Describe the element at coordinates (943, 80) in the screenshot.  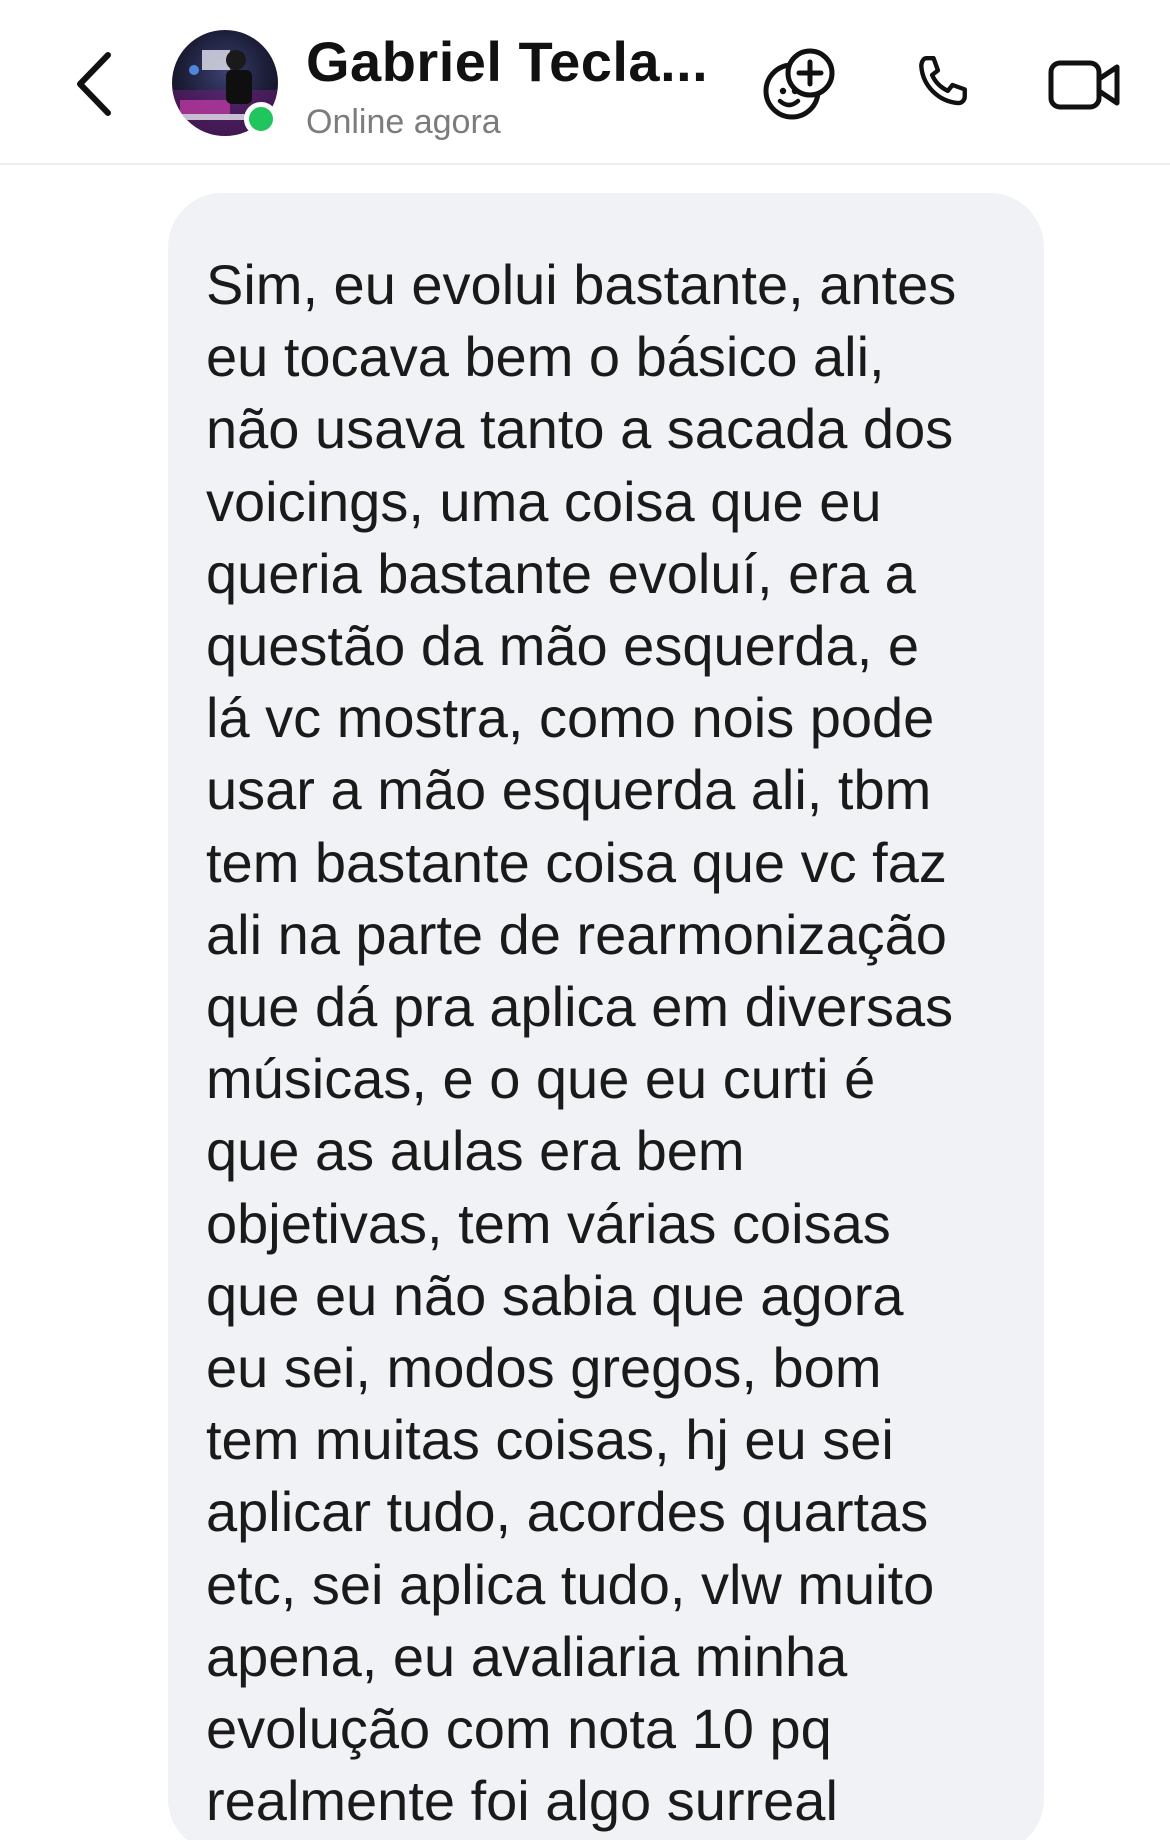
I see `phone-icon` at that location.